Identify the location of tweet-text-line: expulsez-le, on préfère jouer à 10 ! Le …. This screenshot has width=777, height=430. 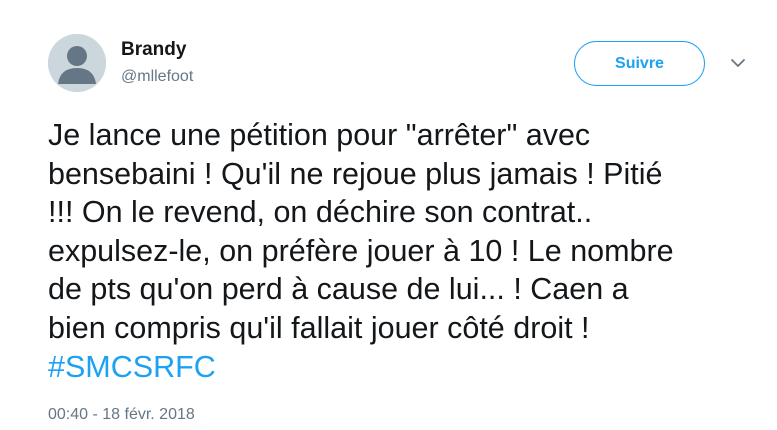
(361, 250).